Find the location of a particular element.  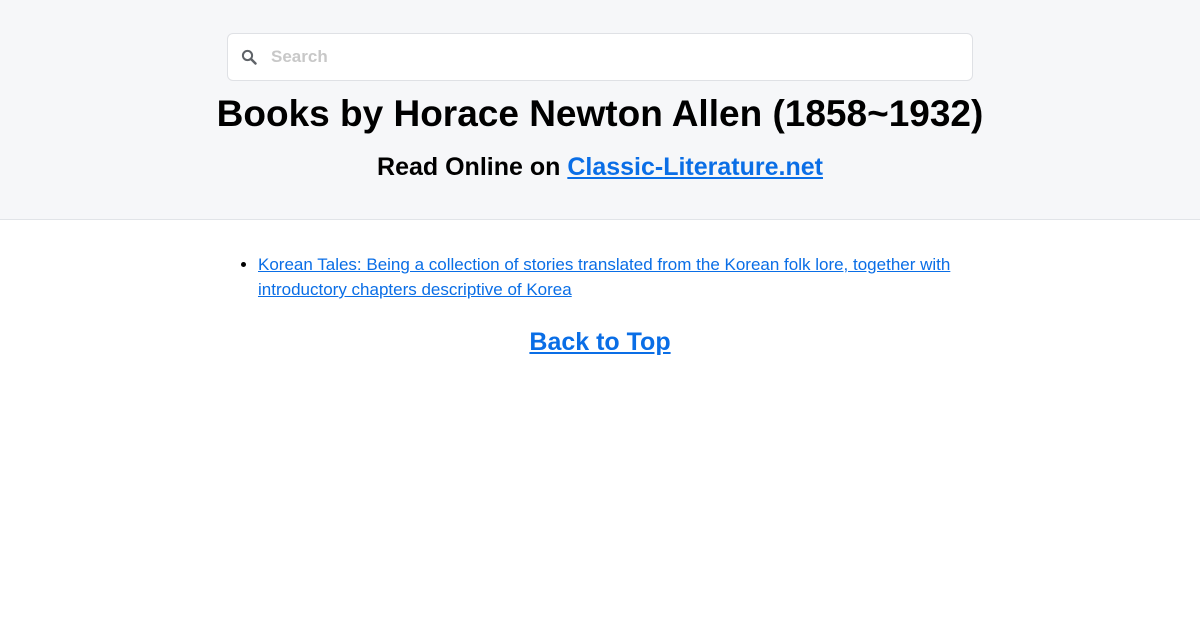

site-link: Classic-Literature.net is located at coordinates (695, 167).